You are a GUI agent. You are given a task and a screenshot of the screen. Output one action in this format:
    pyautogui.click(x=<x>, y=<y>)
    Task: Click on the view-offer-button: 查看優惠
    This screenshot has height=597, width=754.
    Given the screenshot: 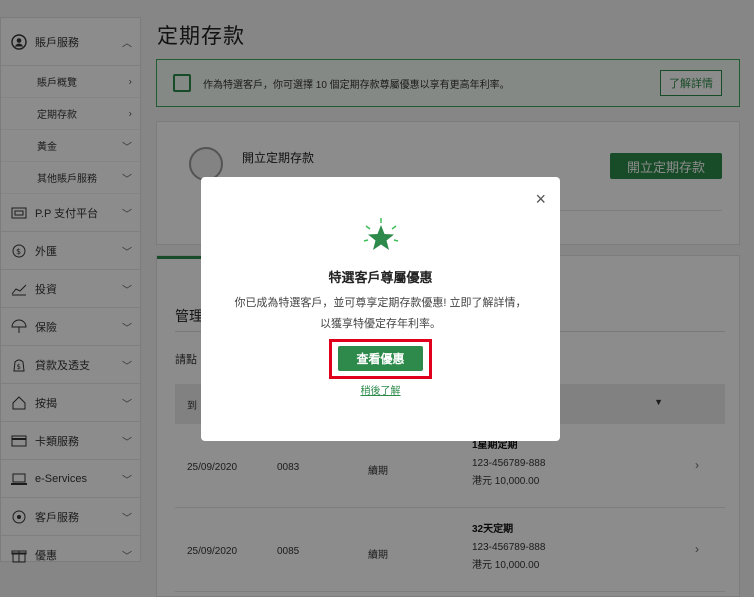 What is the action you would take?
    pyautogui.click(x=380, y=358)
    